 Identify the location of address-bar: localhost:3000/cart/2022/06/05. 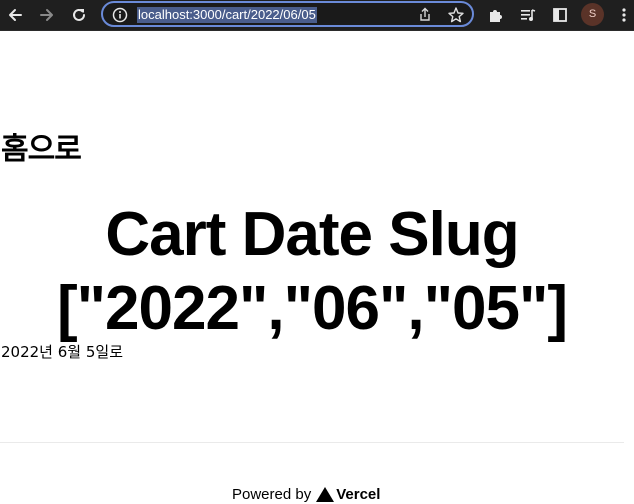
(287, 14).